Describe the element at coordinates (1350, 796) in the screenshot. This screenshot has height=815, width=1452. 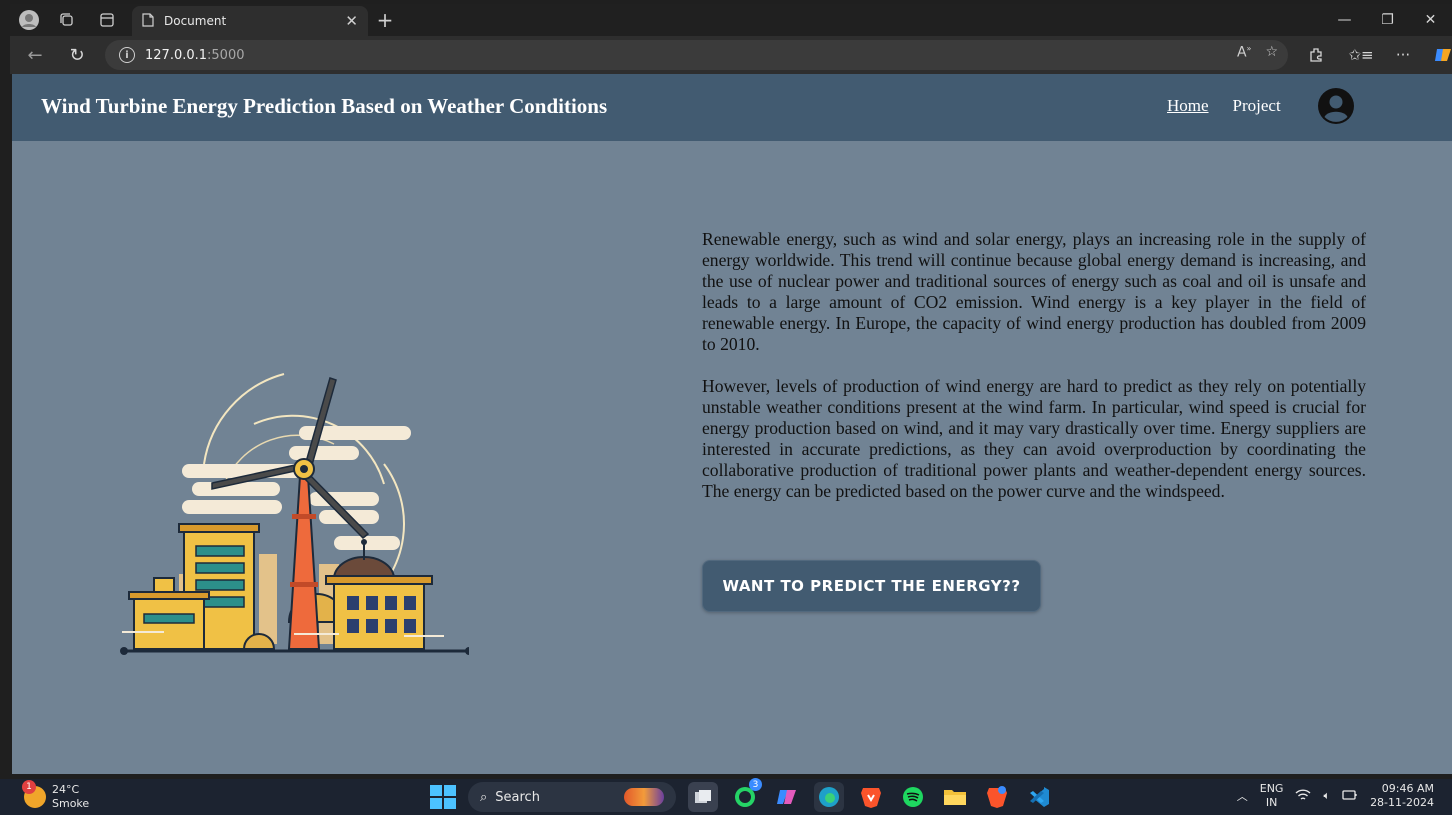
I see `battery-icon` at that location.